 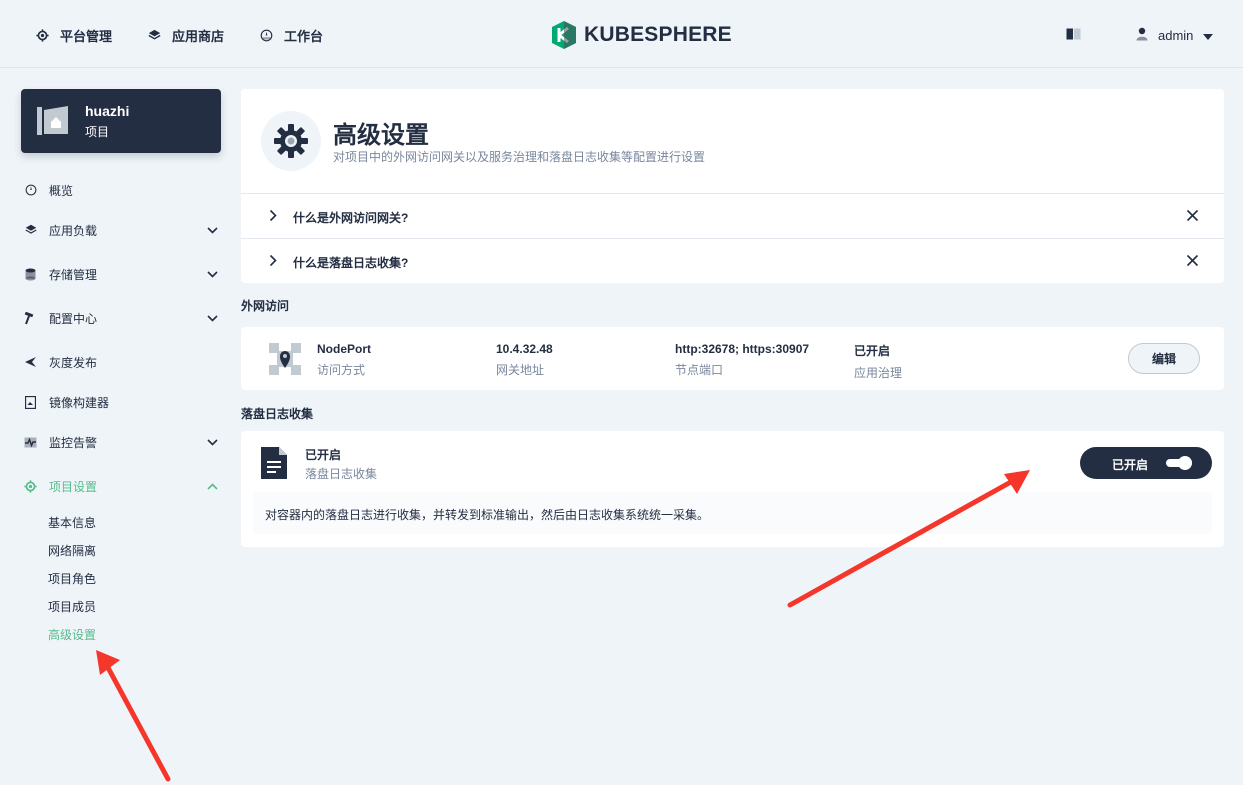 I want to click on sidebar-item-label: 项目设置, so click(x=73, y=486).